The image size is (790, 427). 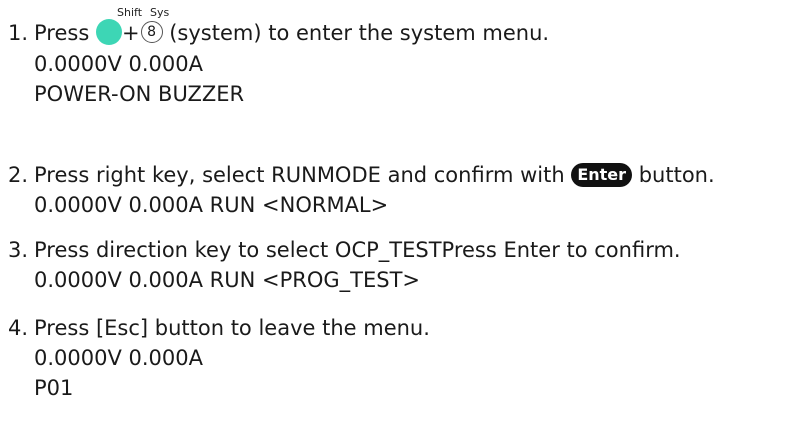 What do you see at coordinates (18, 250) in the screenshot?
I see `step-number: 3.` at bounding box center [18, 250].